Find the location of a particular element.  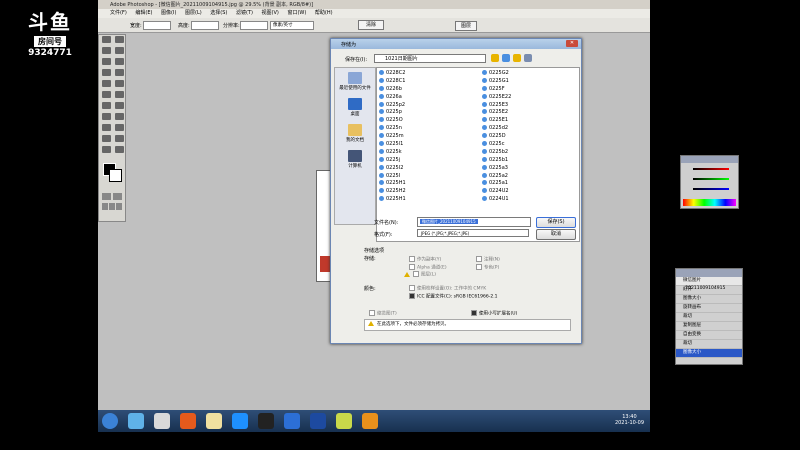

close-icon: ✕ is located at coordinates (572, 43).